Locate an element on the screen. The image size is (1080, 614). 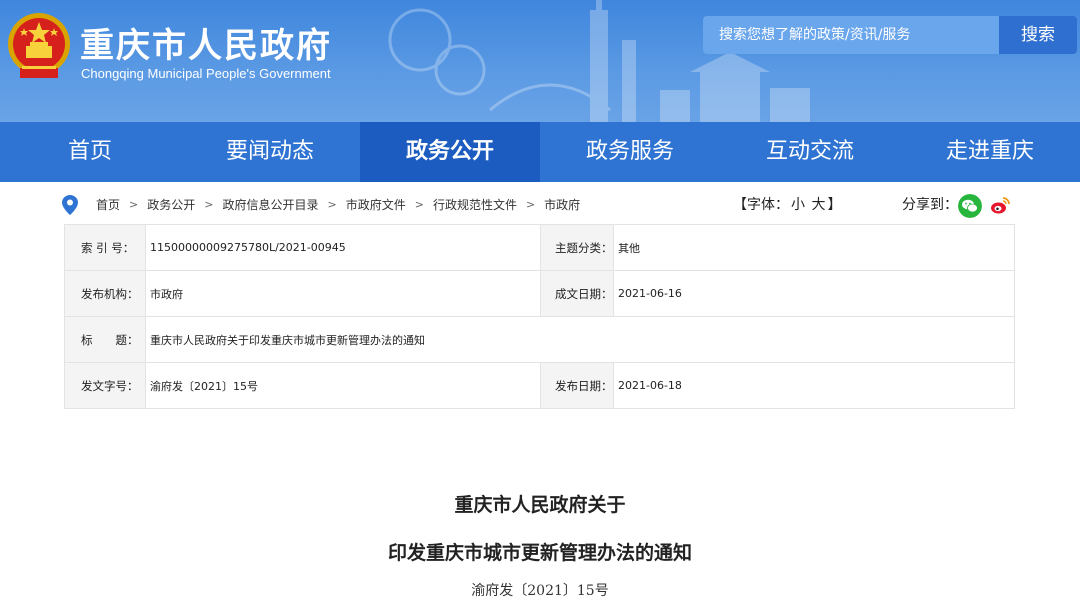
main-nav: 首页 要闻动态 政务公开 政务服务 互动交流 走进重庆 is located at coordinates (540, 152).